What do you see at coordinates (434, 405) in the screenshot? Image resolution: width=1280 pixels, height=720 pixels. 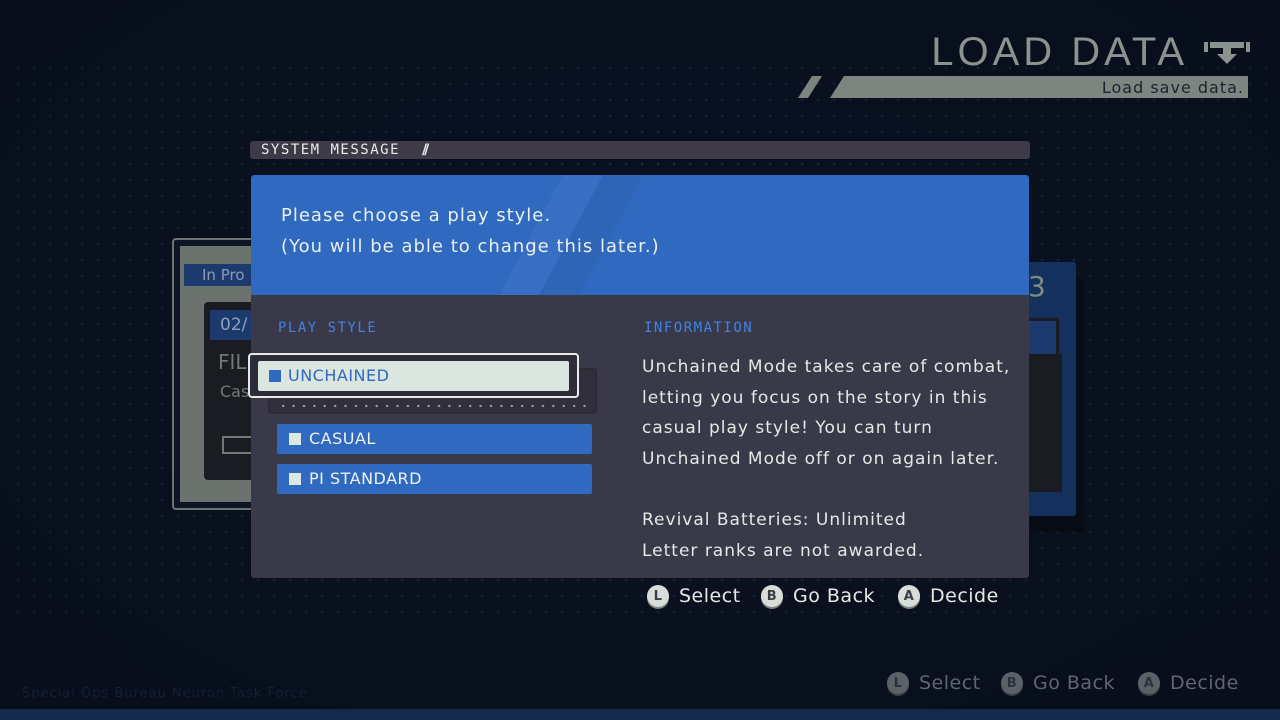 I see `selection-dots-decoration` at bounding box center [434, 405].